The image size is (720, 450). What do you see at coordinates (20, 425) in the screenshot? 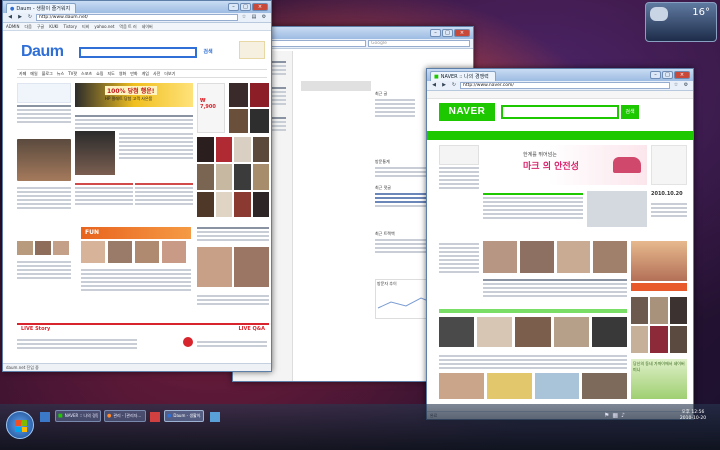
I see `start-button` at bounding box center [20, 425].